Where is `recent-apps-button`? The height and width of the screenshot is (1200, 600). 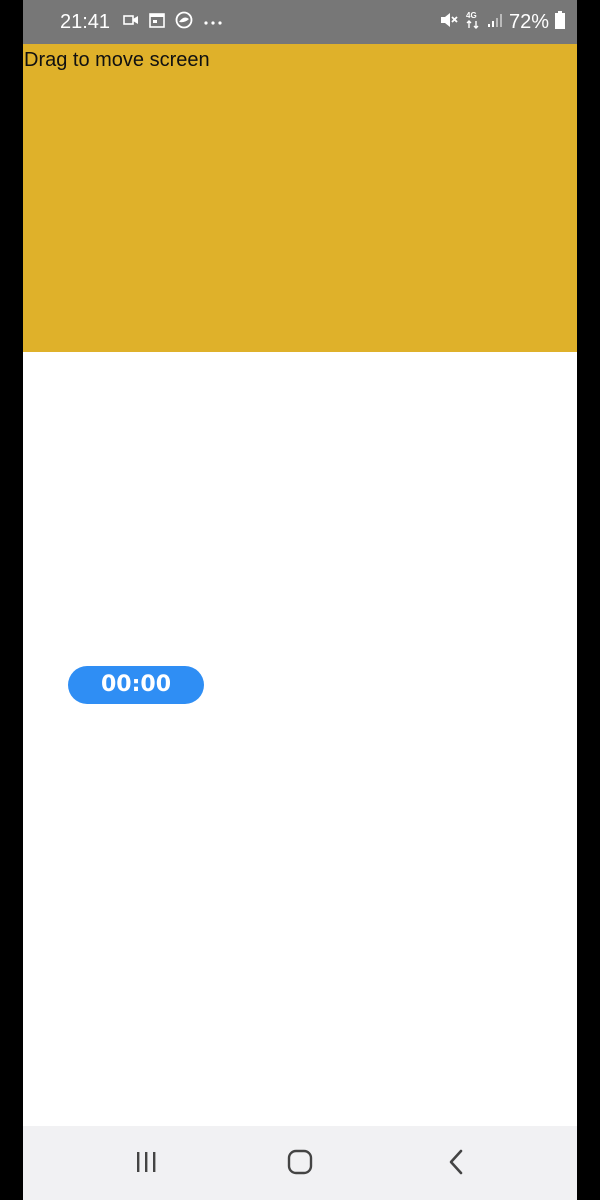 recent-apps-button is located at coordinates (146, 1164).